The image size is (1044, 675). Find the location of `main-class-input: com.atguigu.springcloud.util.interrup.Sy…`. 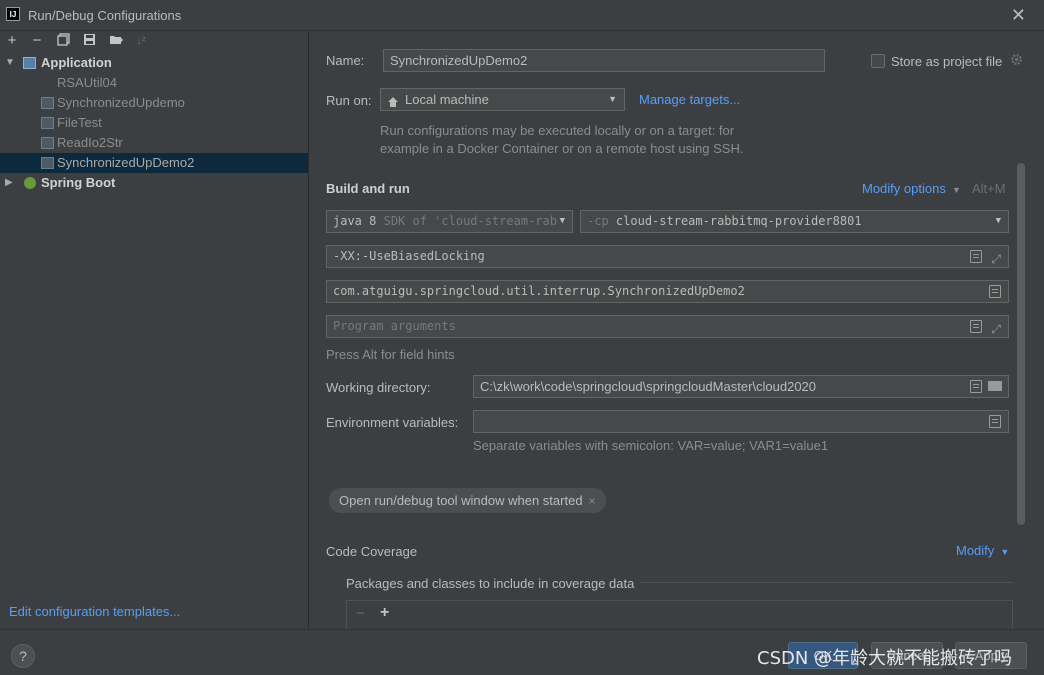

main-class-input: com.atguigu.springcloud.util.interrup.Sy… is located at coordinates (667, 291).